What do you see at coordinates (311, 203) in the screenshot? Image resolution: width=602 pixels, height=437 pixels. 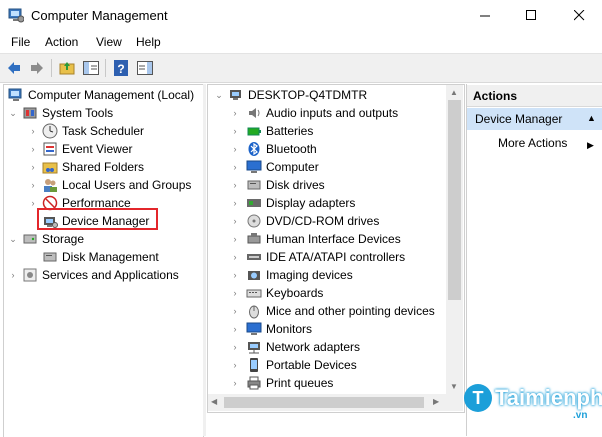 I see `device-category-label: Display adapters` at bounding box center [311, 203].